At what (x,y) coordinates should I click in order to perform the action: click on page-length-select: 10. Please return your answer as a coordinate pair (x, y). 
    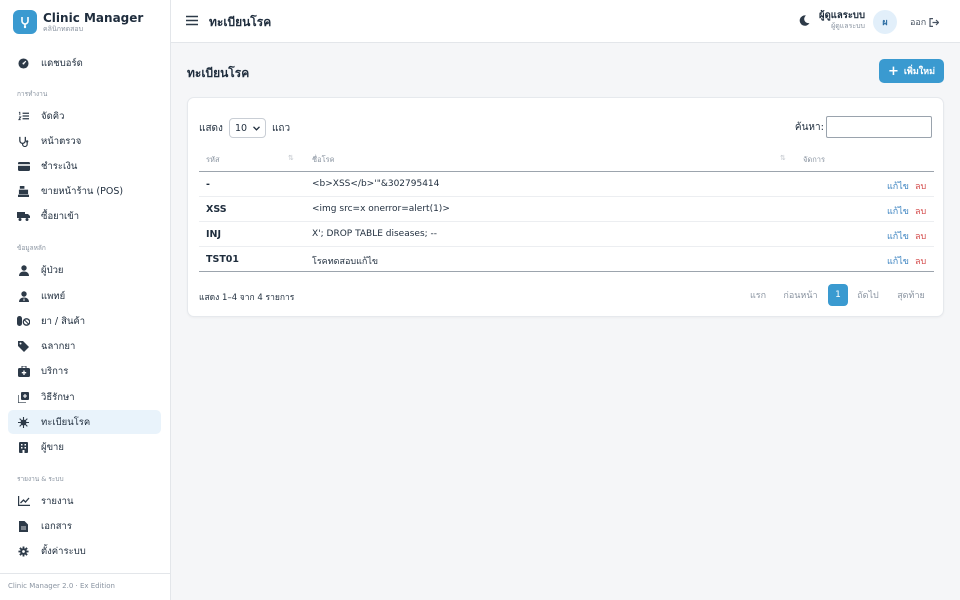
    Looking at the image, I should click on (247, 128).